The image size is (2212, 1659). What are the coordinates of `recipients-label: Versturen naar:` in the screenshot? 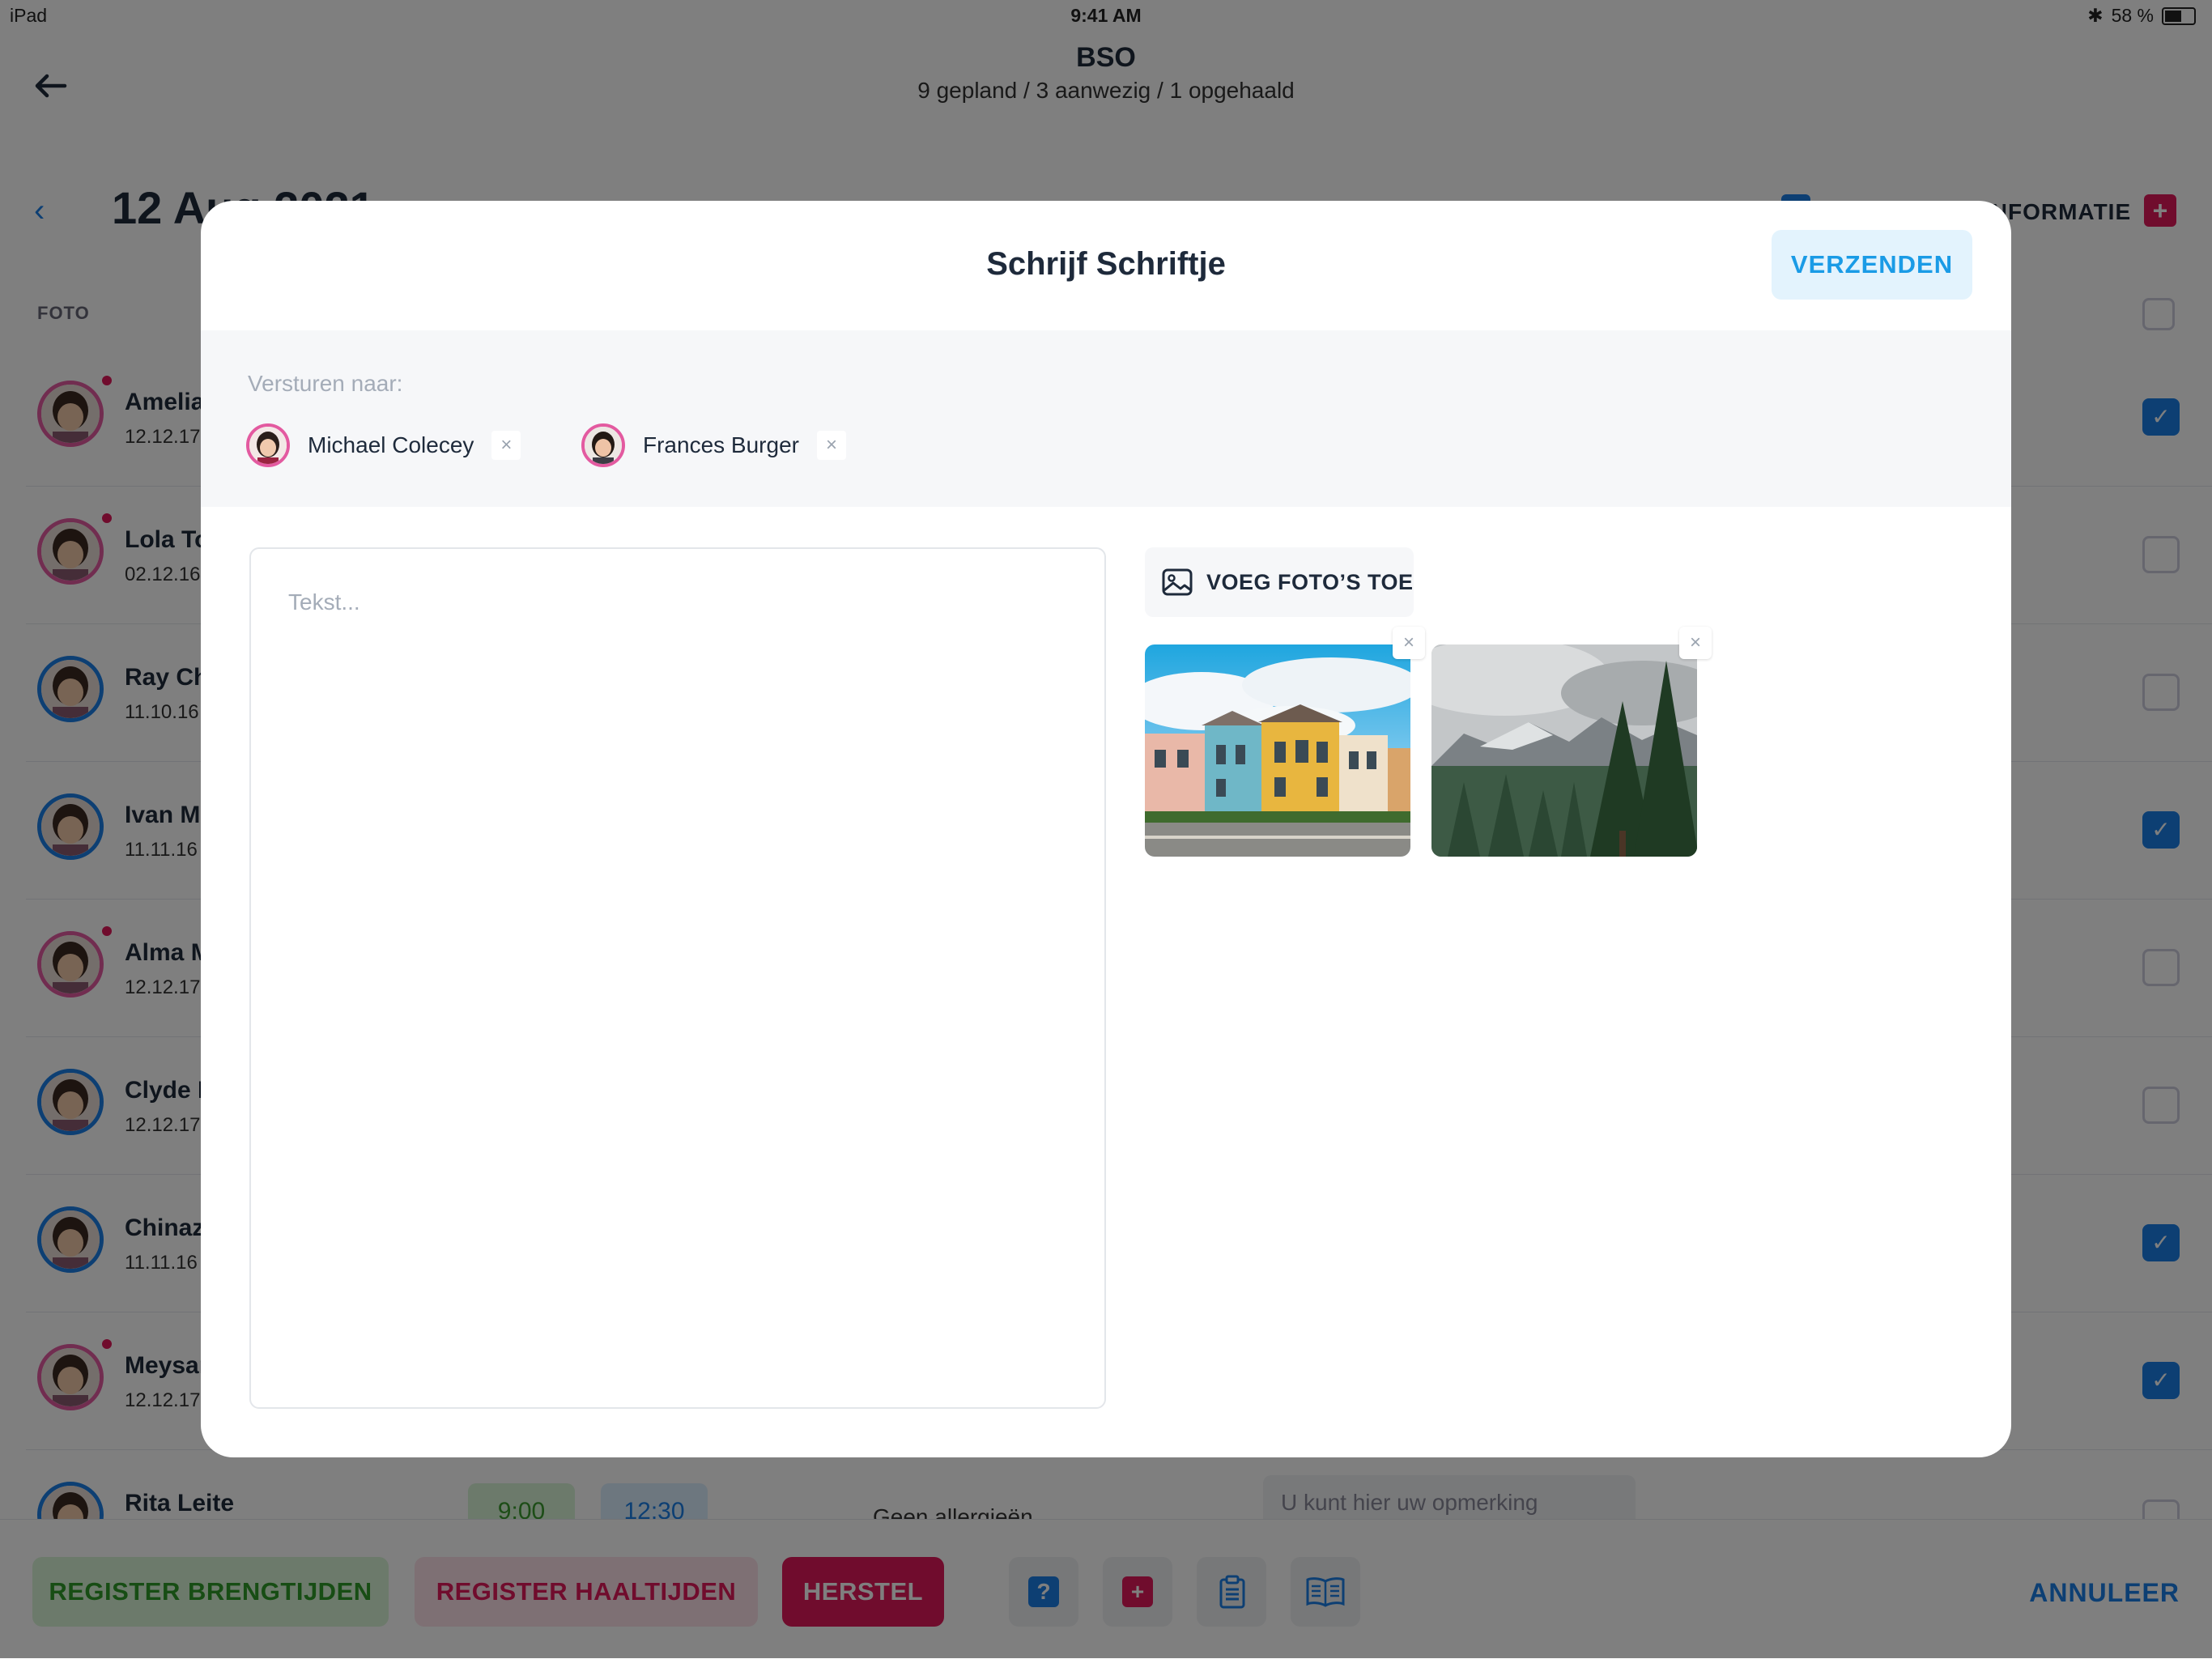 It's located at (326, 383).